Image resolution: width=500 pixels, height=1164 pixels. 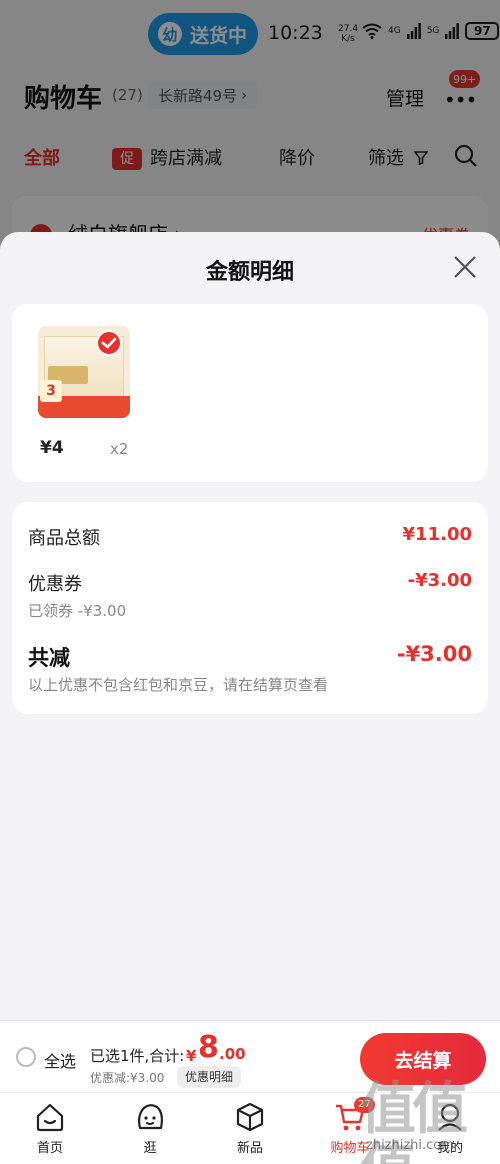 I want to click on goods-total-label: 商品总额, so click(x=64, y=538).